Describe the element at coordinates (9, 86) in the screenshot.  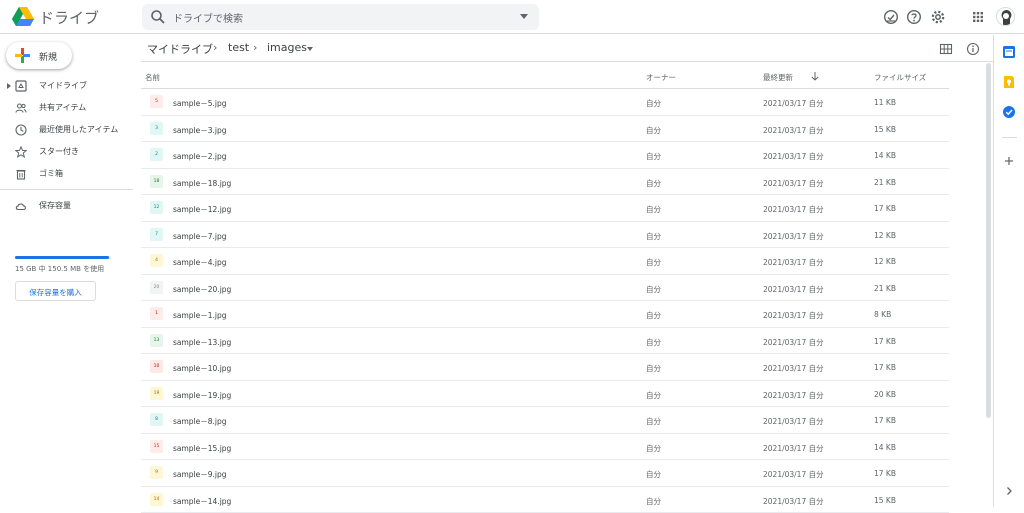
I see `expand-caret-icon` at that location.